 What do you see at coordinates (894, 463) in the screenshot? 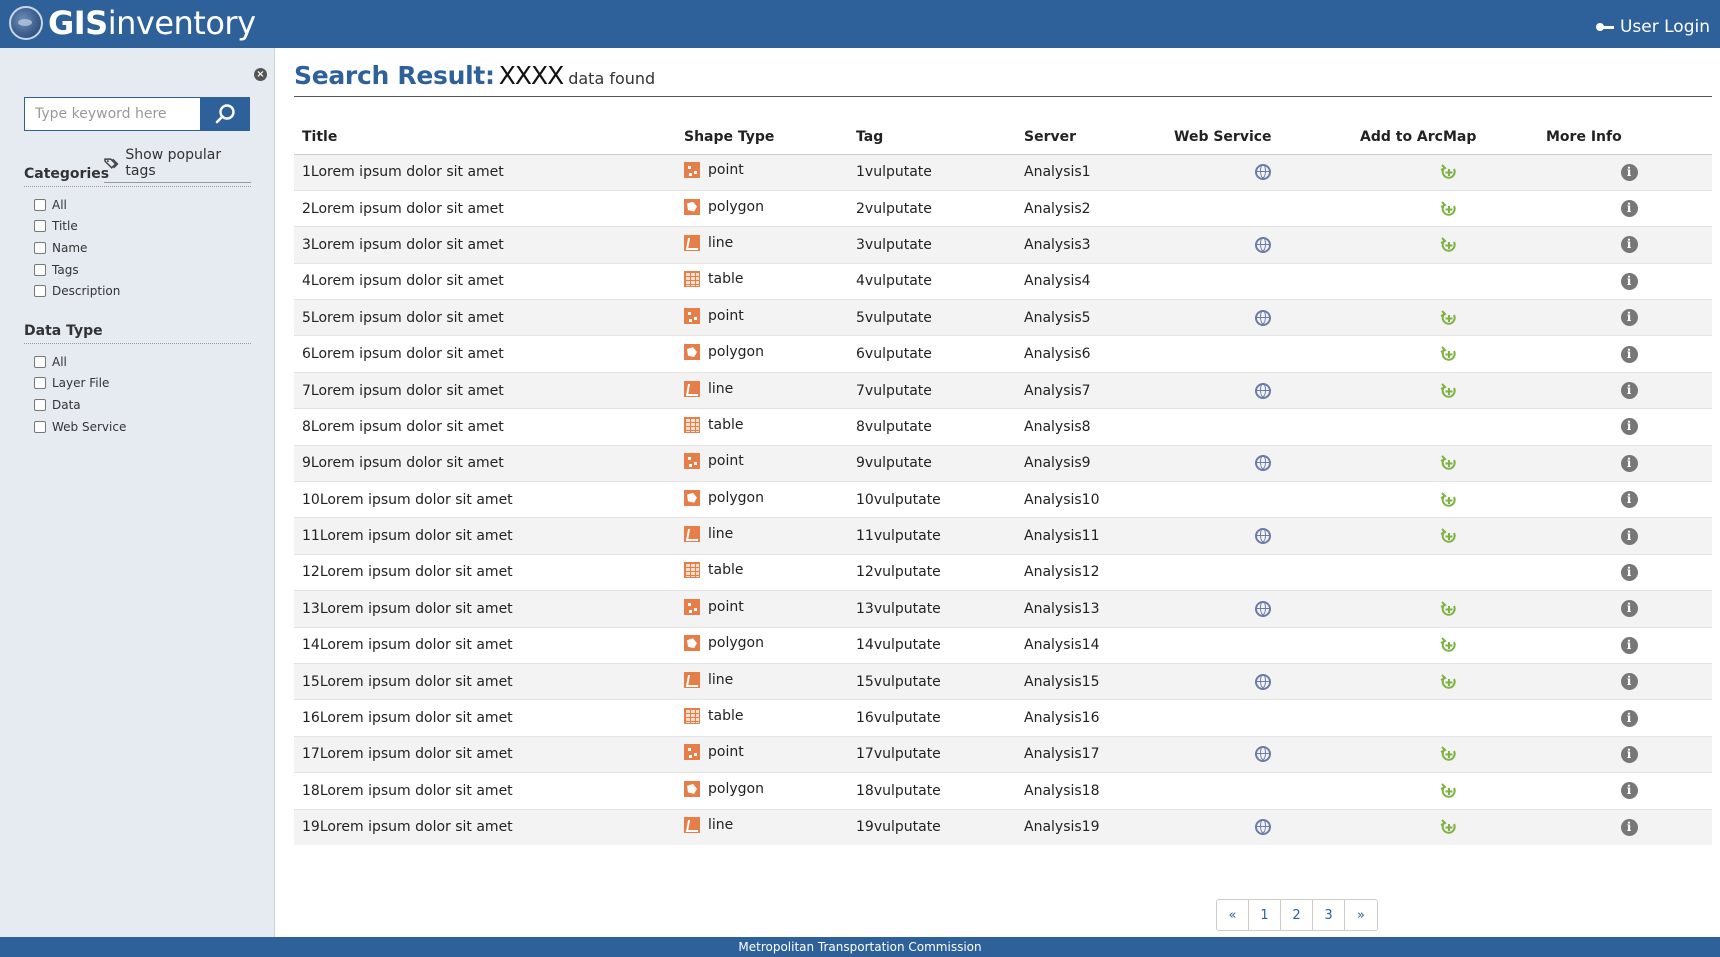
I see `row-tag: 9vulputate` at bounding box center [894, 463].